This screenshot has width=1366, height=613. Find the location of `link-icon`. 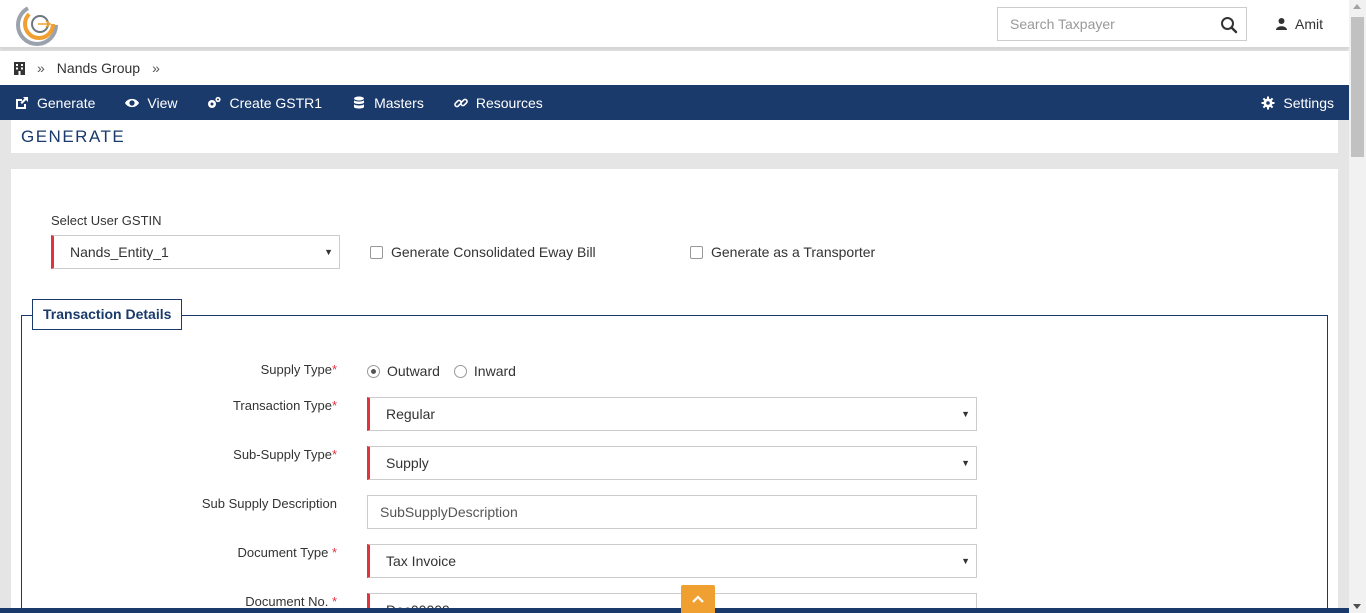

link-icon is located at coordinates (460, 102).